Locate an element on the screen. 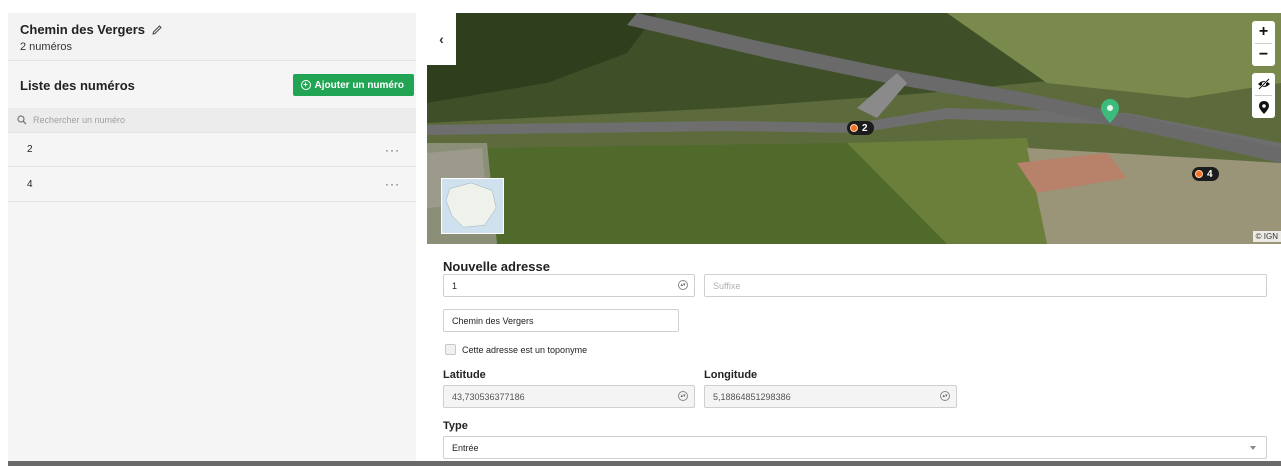 The height and width of the screenshot is (466, 1281). type-label: Type is located at coordinates (455, 426).